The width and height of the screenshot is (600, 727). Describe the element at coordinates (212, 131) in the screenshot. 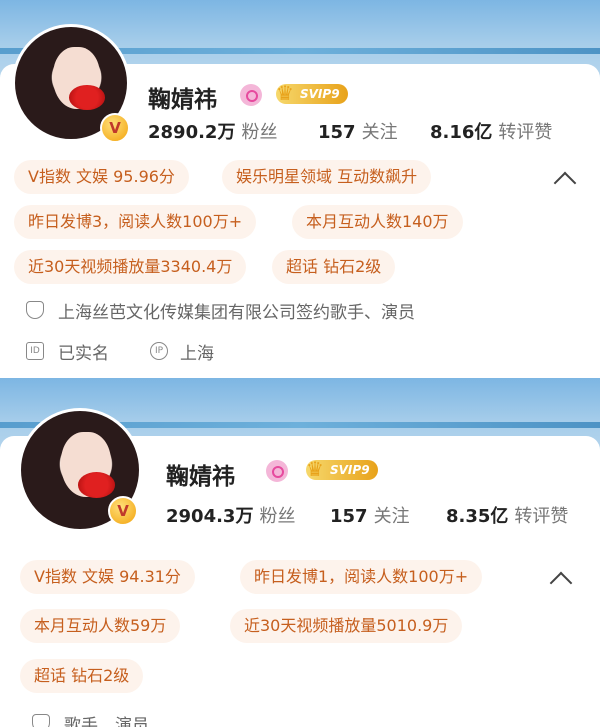

I see `followers-stat: 2890.2万 粉丝` at that location.